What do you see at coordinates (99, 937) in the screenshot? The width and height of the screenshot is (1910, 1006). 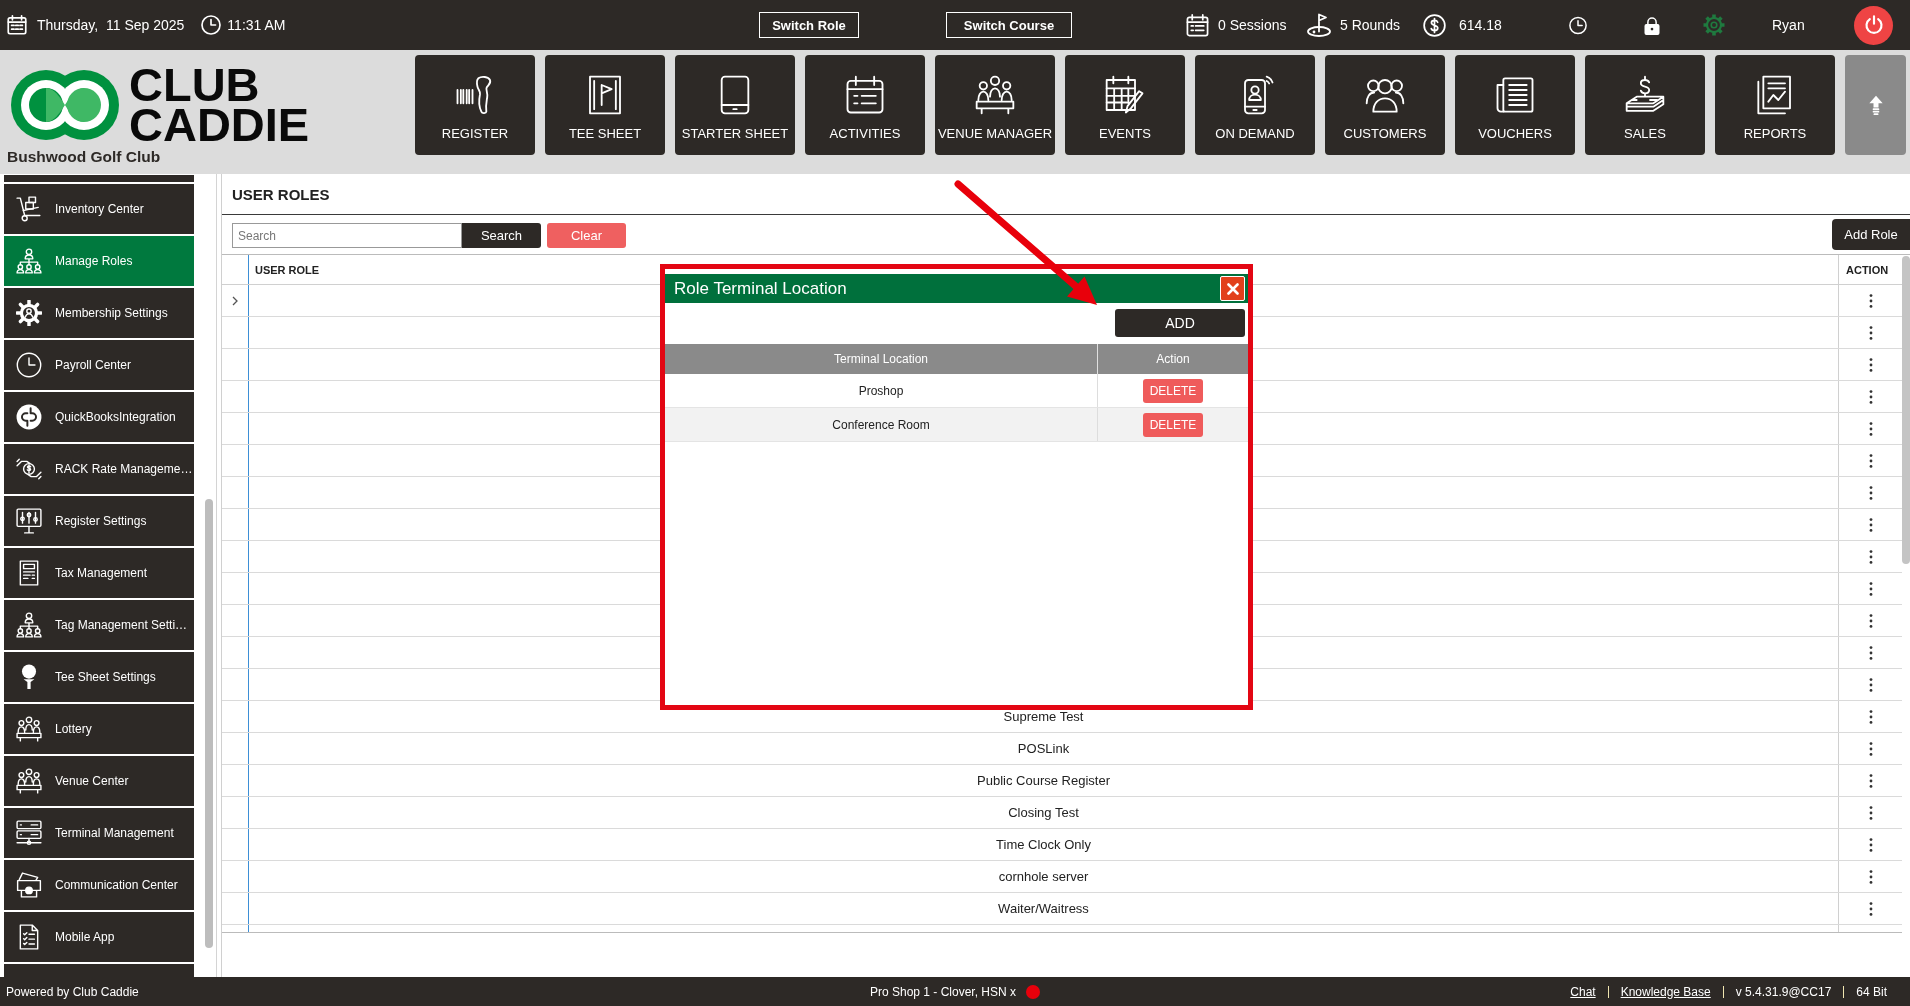 I see `sidebar-item: Mobile App` at bounding box center [99, 937].